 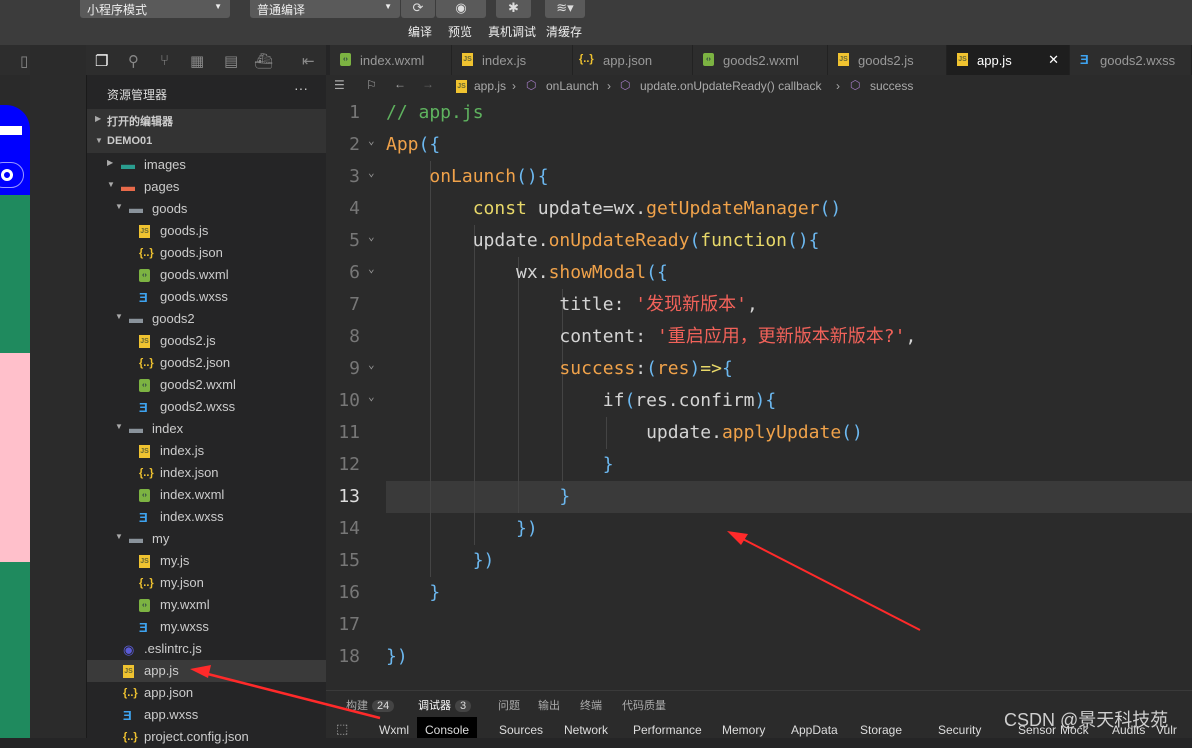 I want to click on tree-item-project-config-json: {..} project.config.json, so click(x=207, y=737).